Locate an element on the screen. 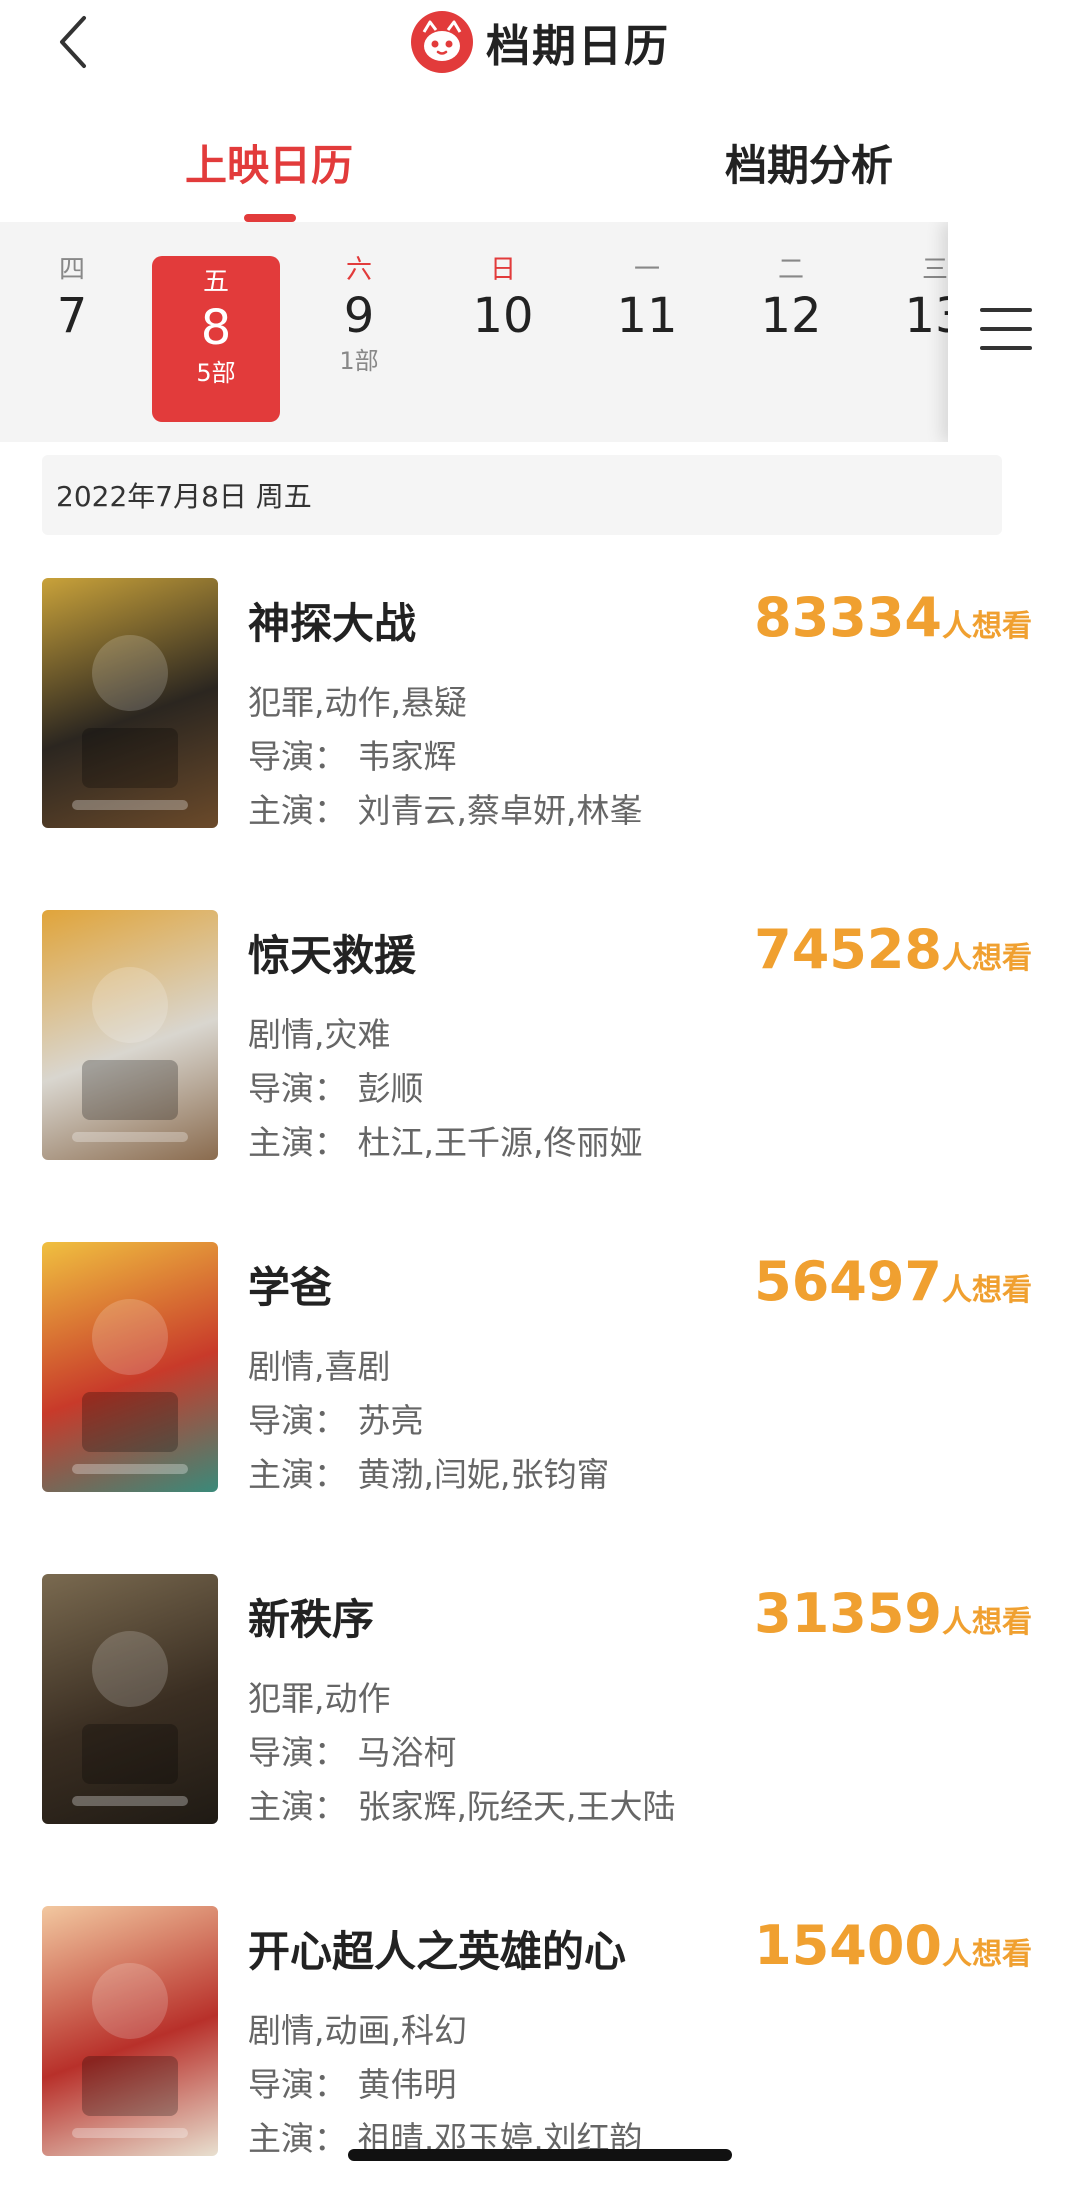 The height and width of the screenshot is (2187, 1080). director-name: 马浴柯 is located at coordinates (407, 1752).